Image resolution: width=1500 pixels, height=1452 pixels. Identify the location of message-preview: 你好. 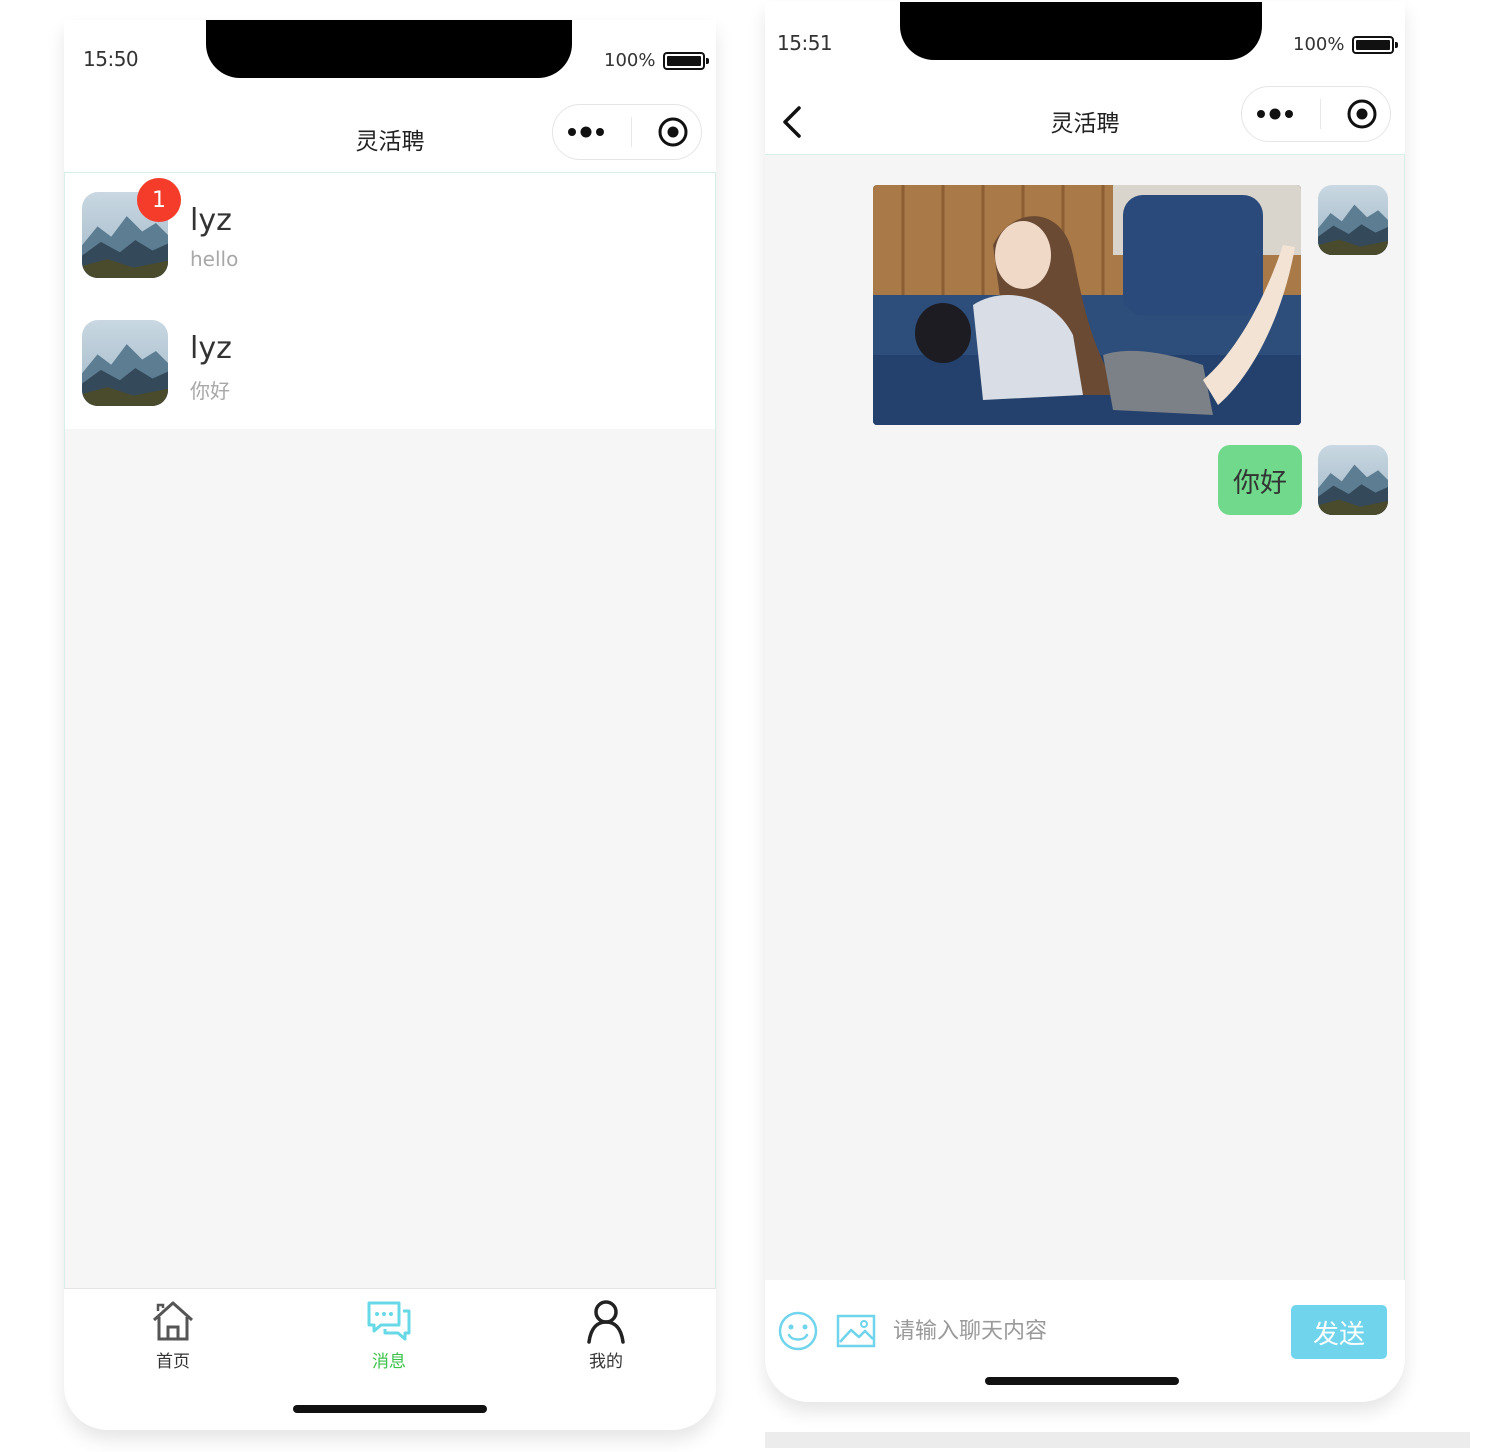
(210, 391).